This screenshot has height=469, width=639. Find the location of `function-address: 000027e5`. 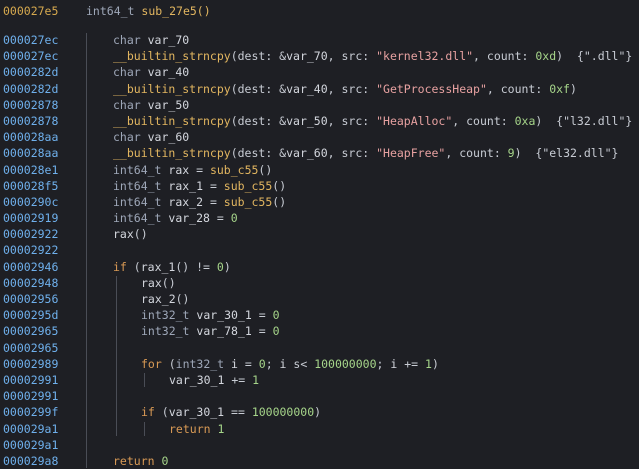

function-address: 000027e5 is located at coordinates (30, 11).